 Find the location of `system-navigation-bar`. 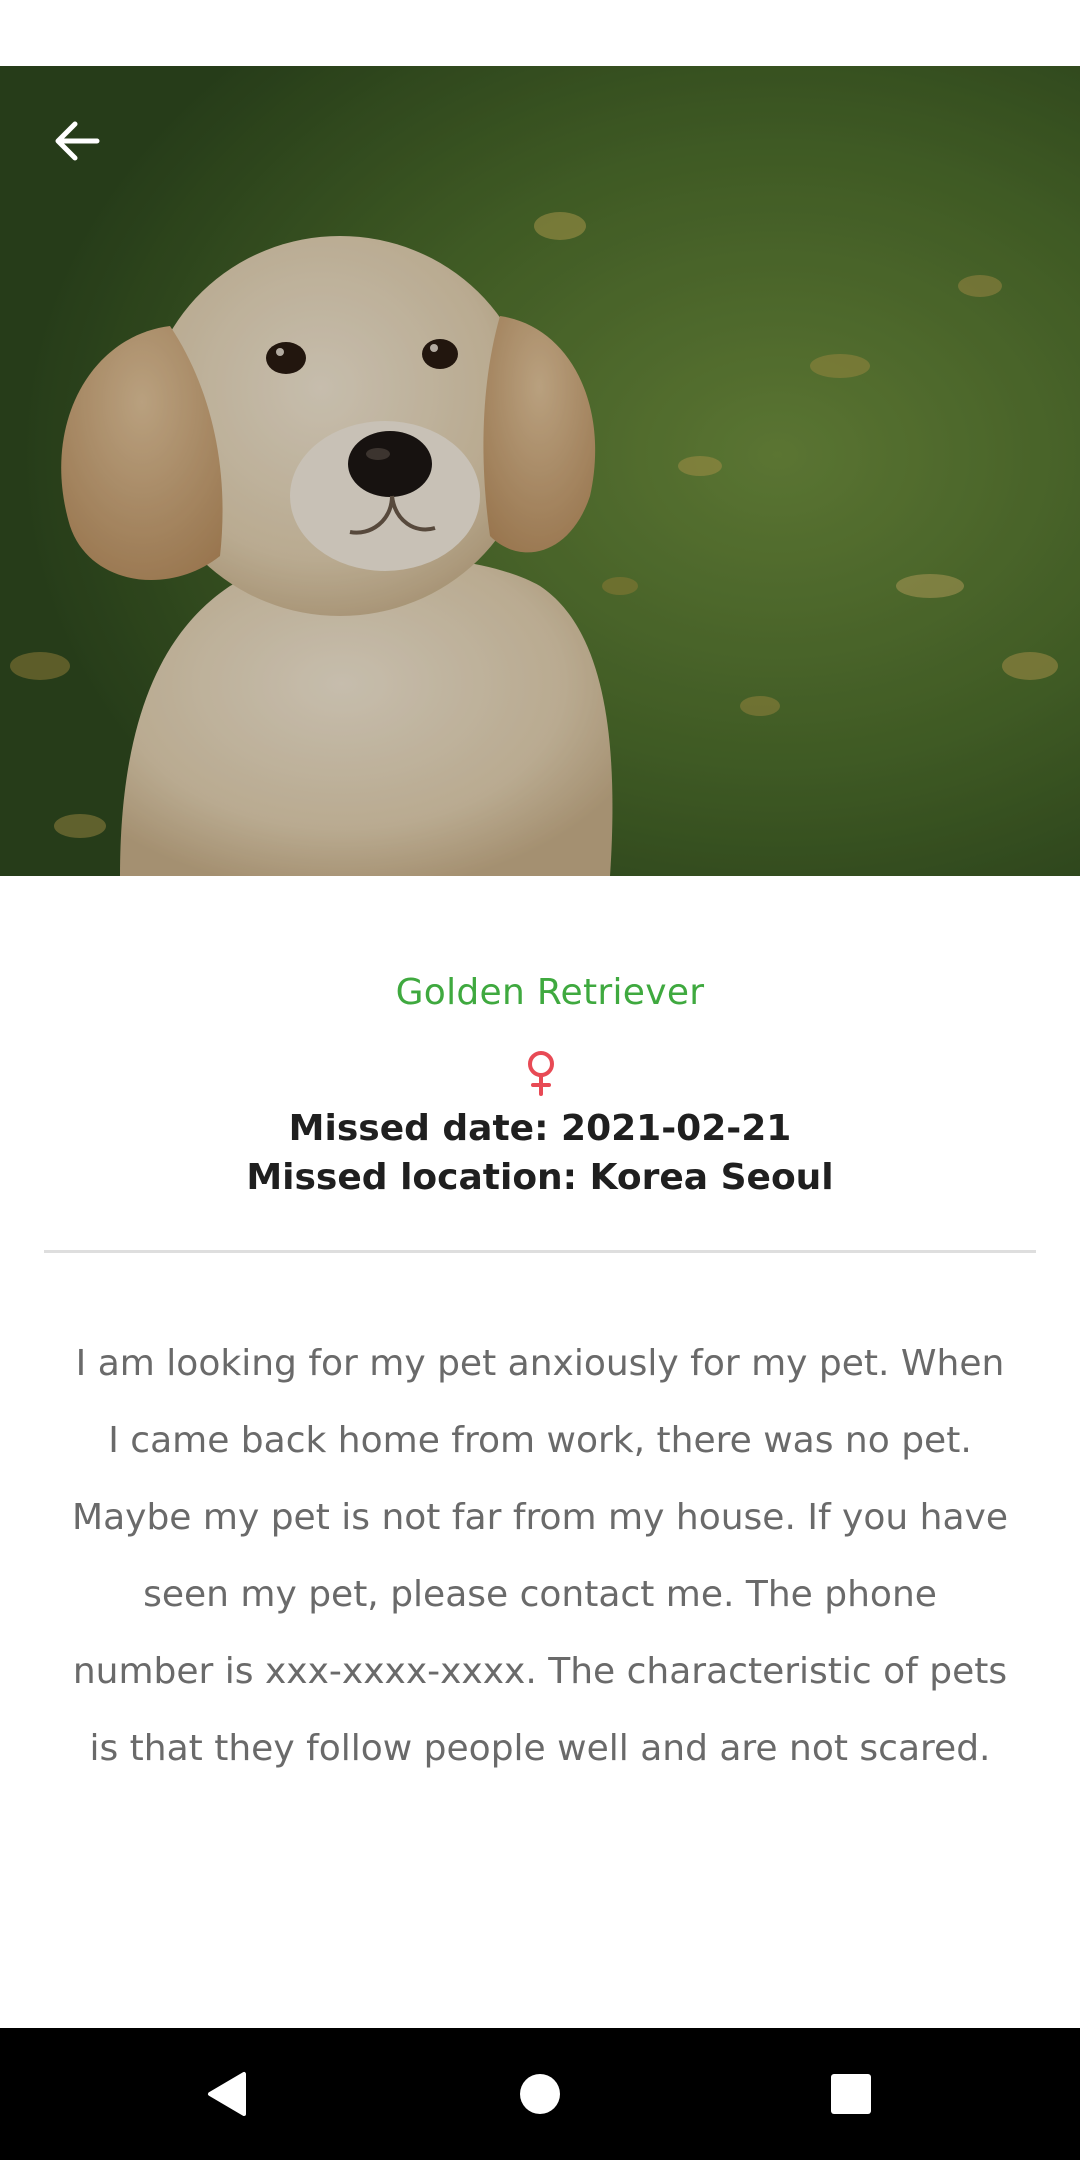

system-navigation-bar is located at coordinates (540, 2094).